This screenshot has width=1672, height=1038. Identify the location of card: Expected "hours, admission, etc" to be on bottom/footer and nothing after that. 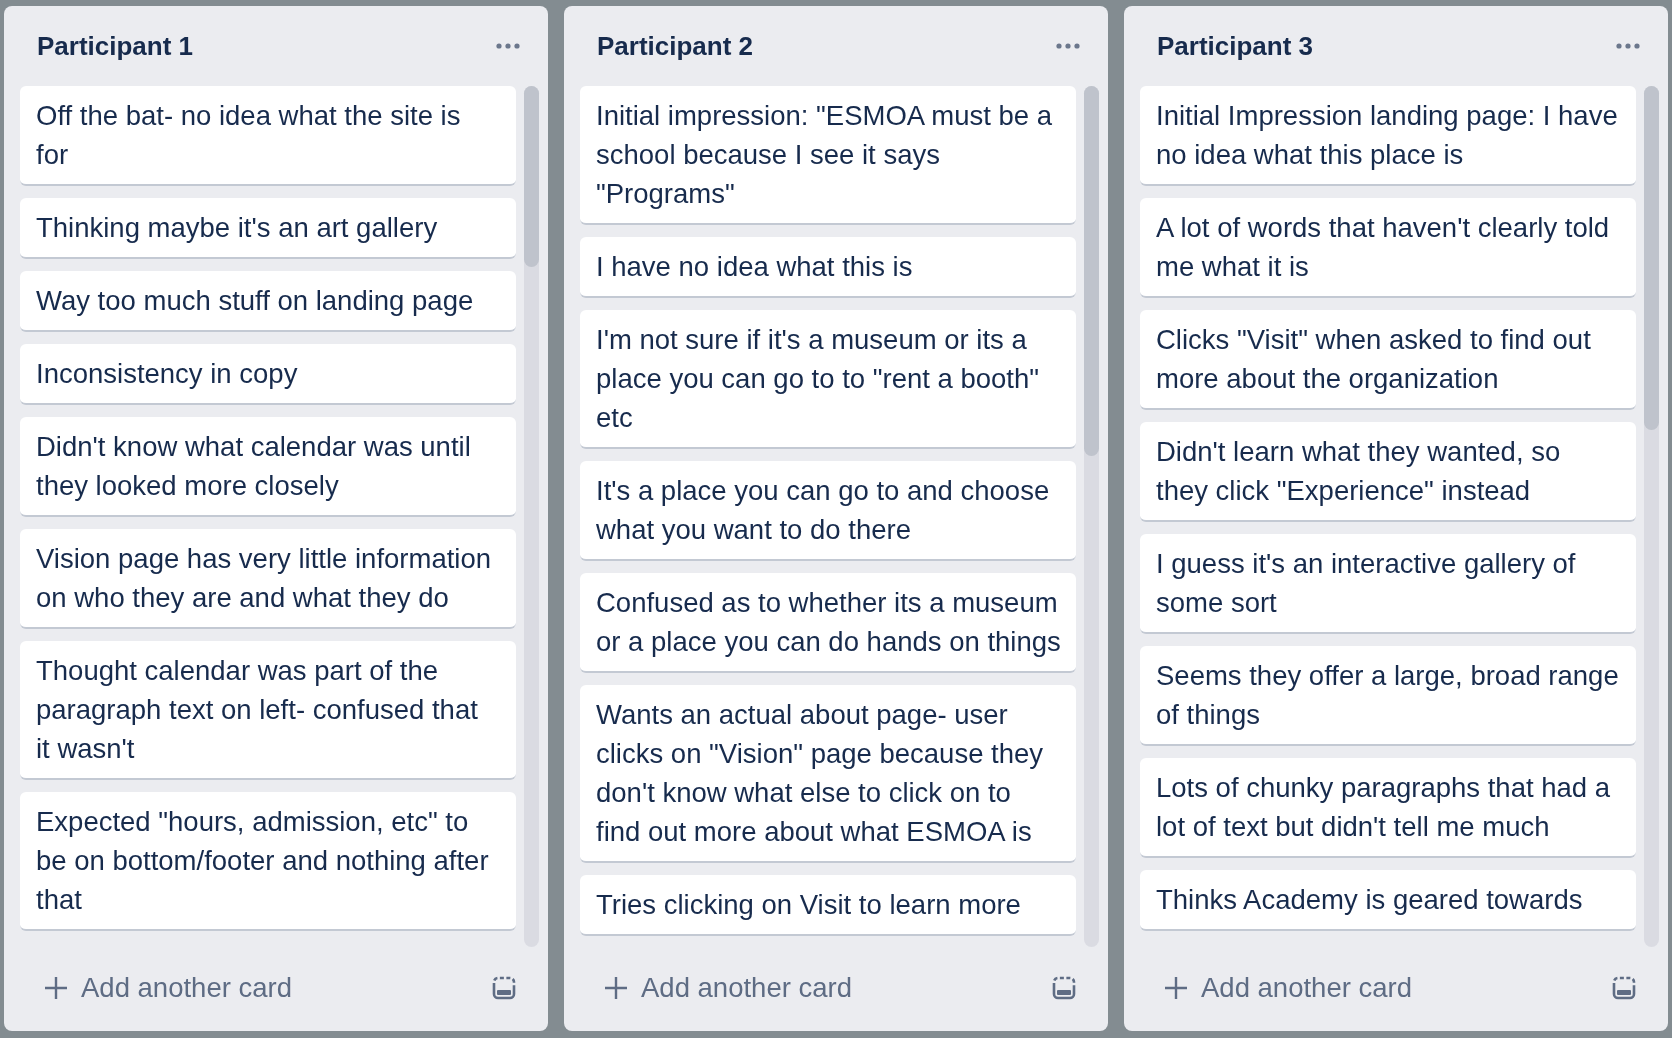
(268, 861).